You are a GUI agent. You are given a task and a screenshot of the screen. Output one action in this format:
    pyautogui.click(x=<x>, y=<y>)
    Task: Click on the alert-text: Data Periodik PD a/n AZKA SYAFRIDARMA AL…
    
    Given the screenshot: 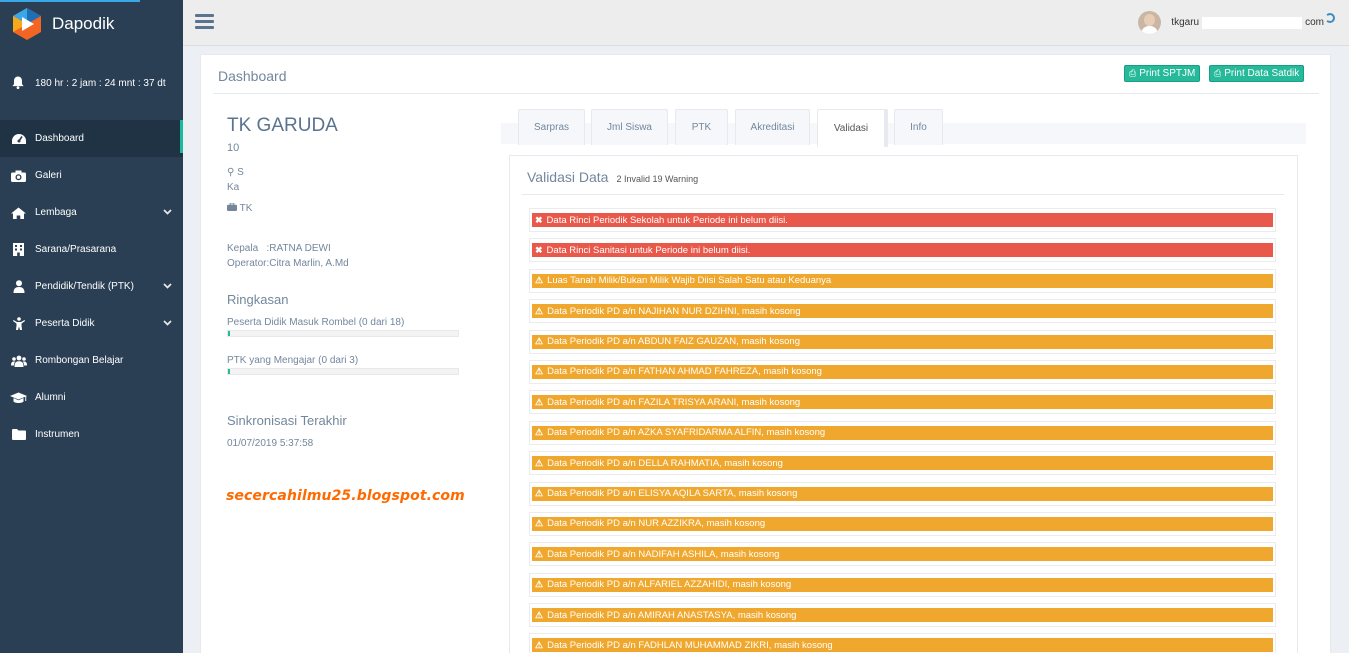 What is the action you would take?
    pyautogui.click(x=686, y=433)
    